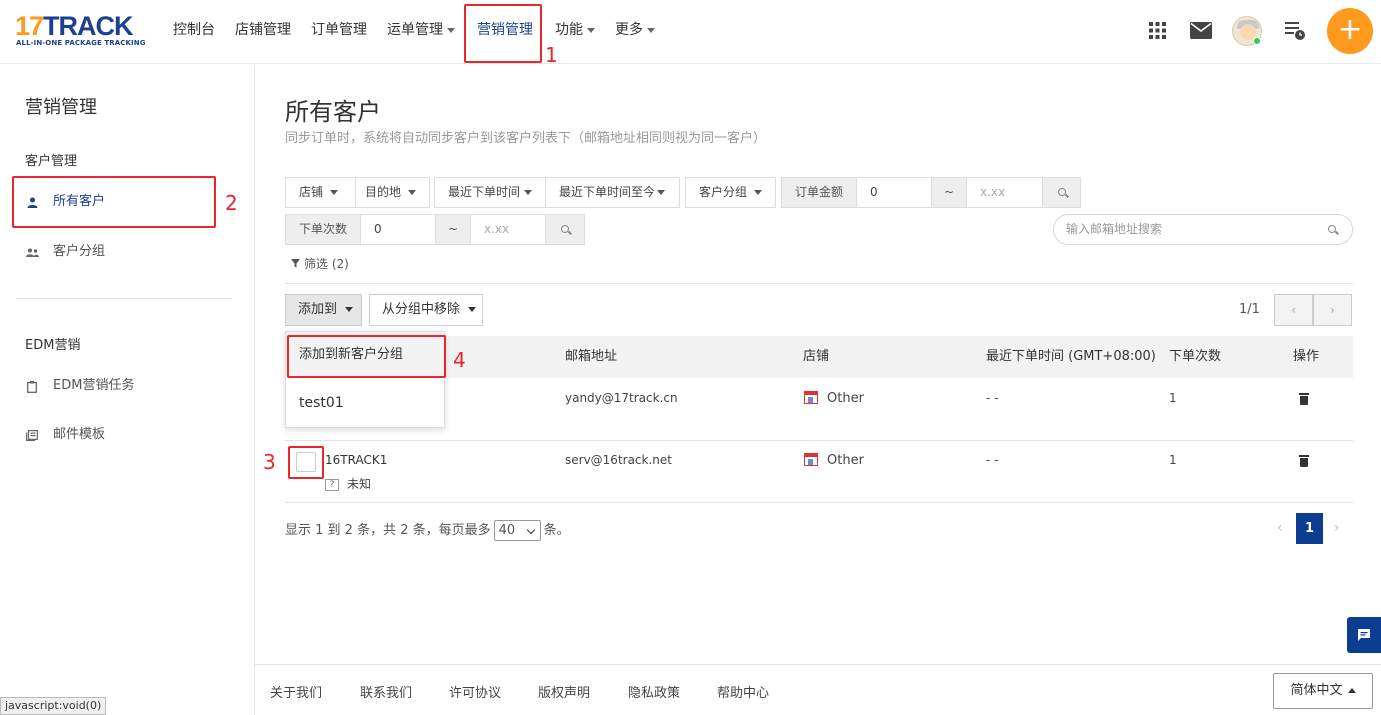  I want to click on page-subtitle: 同步订单时，系统将自动同步客户到该客户列表下（邮箱地址相同则视为同一客户）, so click(526, 138).